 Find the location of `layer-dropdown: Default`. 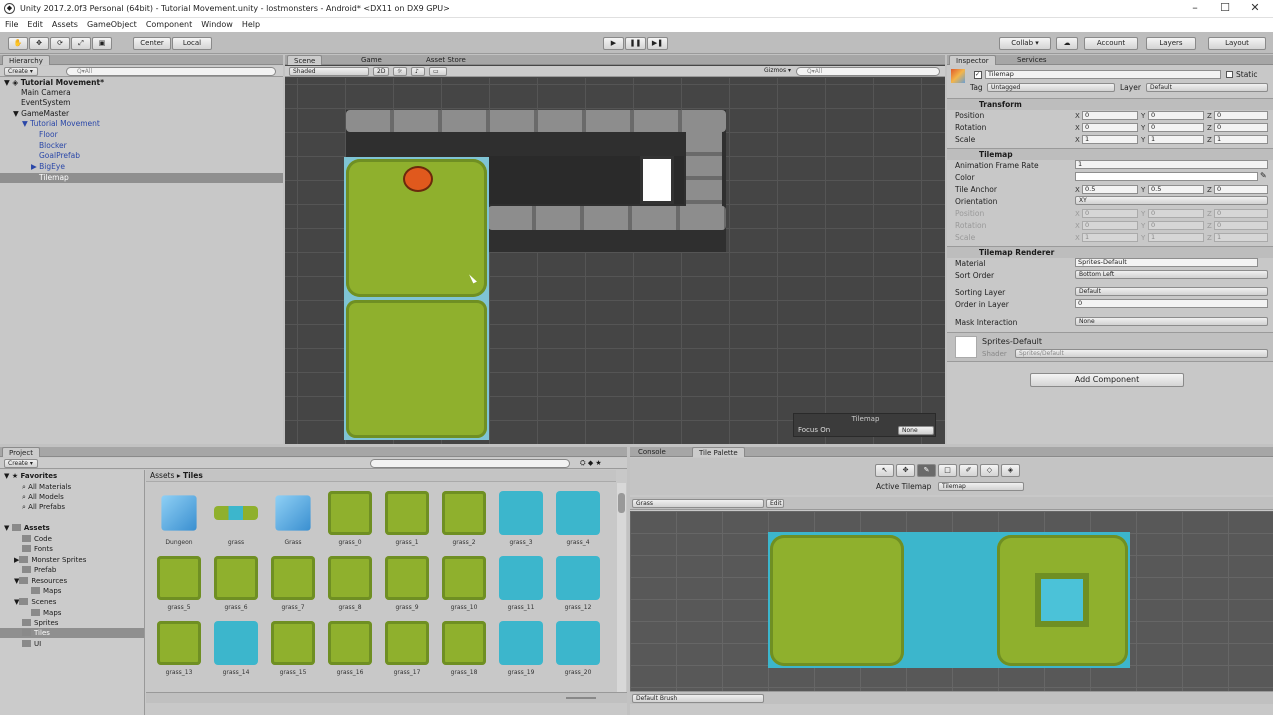

layer-dropdown: Default is located at coordinates (1207, 87).